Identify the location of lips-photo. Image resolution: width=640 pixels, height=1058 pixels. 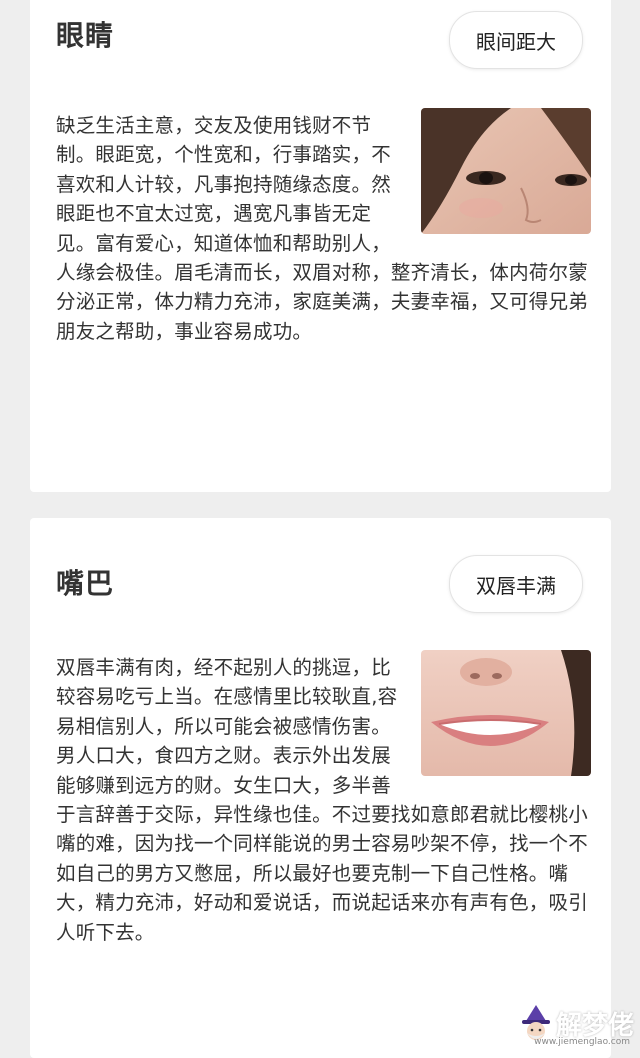
(506, 713).